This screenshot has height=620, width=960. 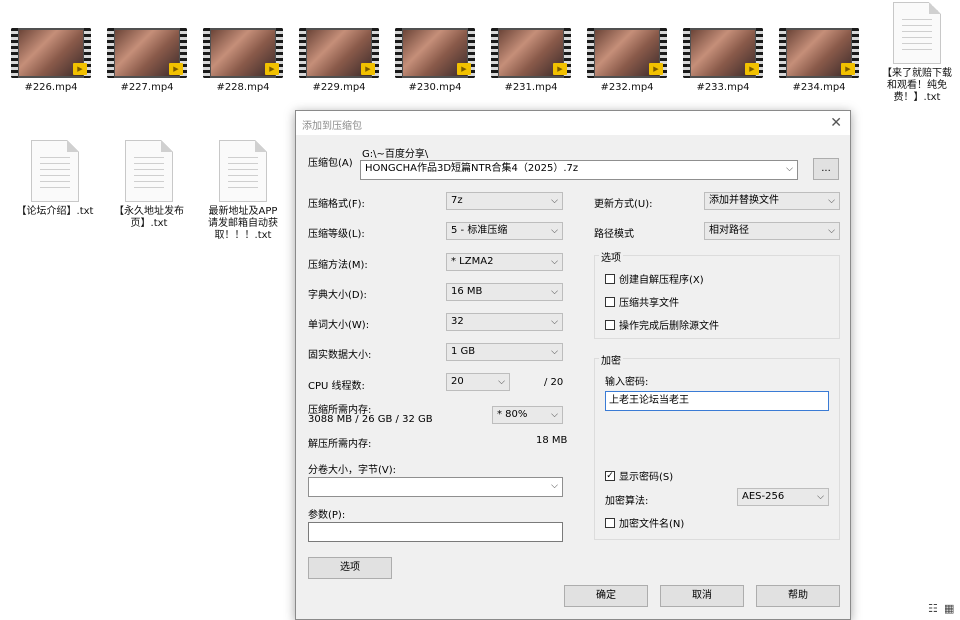 What do you see at coordinates (149, 217) in the screenshot?
I see `file-name: 【永久地址发布 页】.txt` at bounding box center [149, 217].